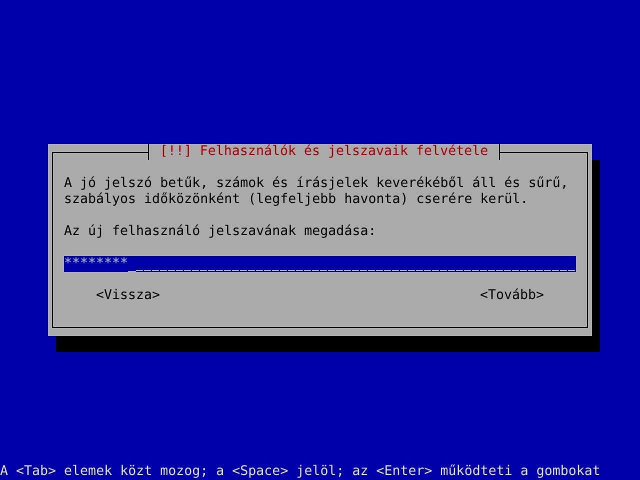  Describe the element at coordinates (512, 296) in the screenshot. I see `dialog-button: <Tovább>` at that location.